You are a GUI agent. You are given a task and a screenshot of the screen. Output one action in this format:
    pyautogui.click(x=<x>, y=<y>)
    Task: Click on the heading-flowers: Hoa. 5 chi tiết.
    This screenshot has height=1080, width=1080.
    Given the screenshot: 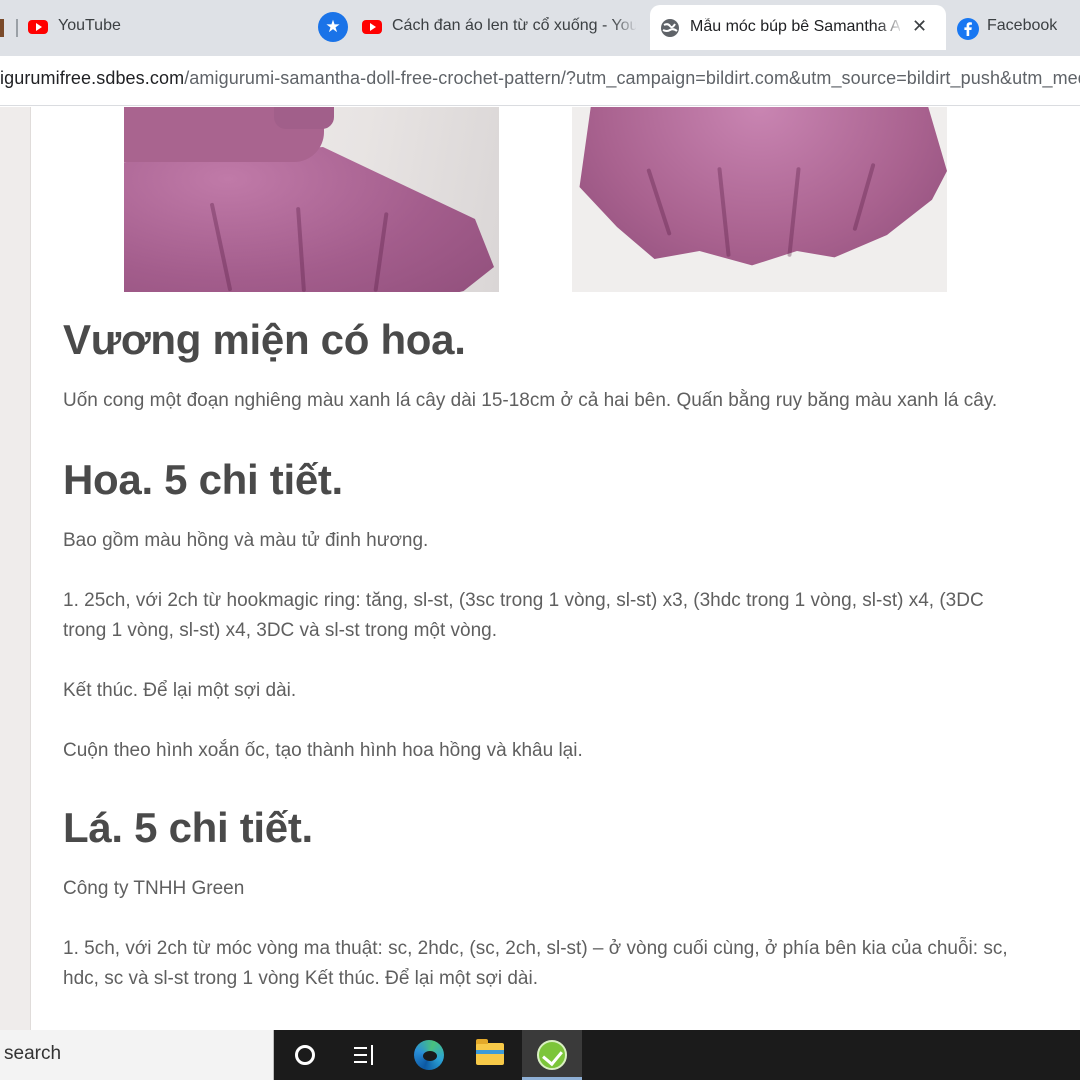 What is the action you would take?
    pyautogui.click(x=203, y=479)
    